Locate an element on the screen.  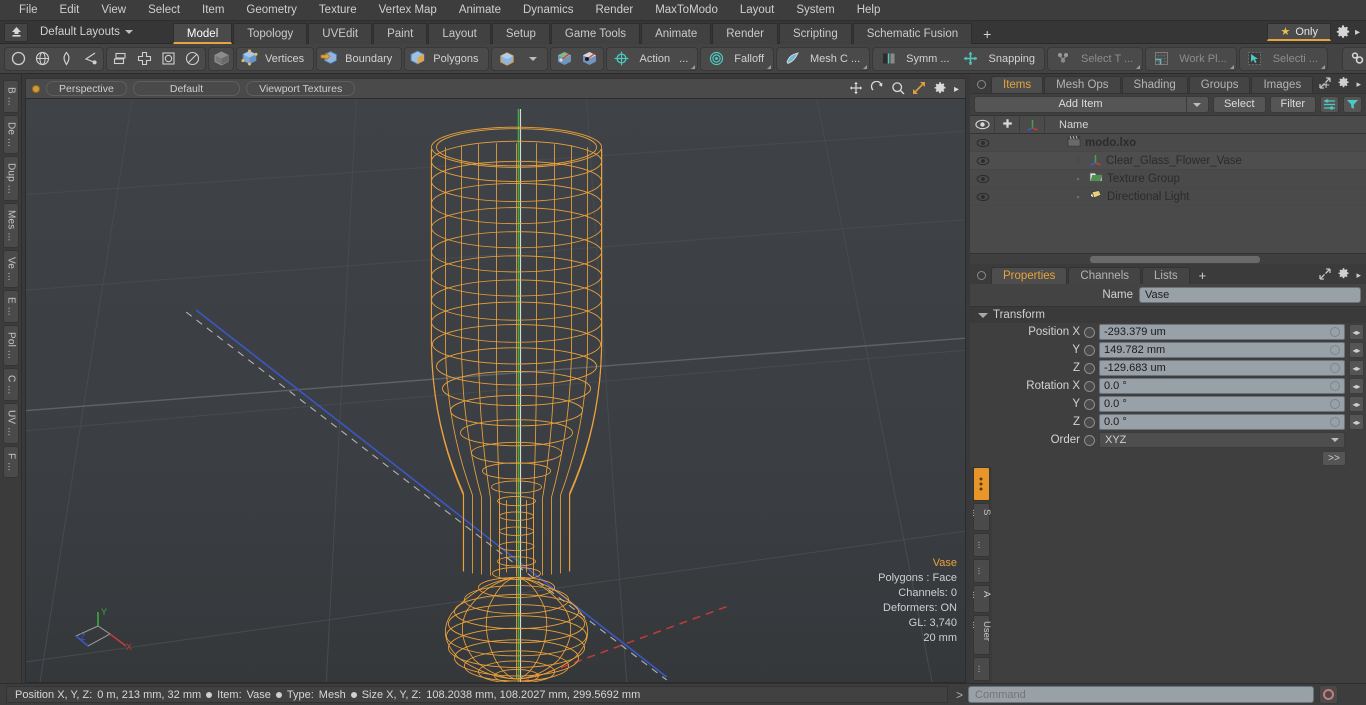
expander-down-icon is located at coordinates (1056, 142).